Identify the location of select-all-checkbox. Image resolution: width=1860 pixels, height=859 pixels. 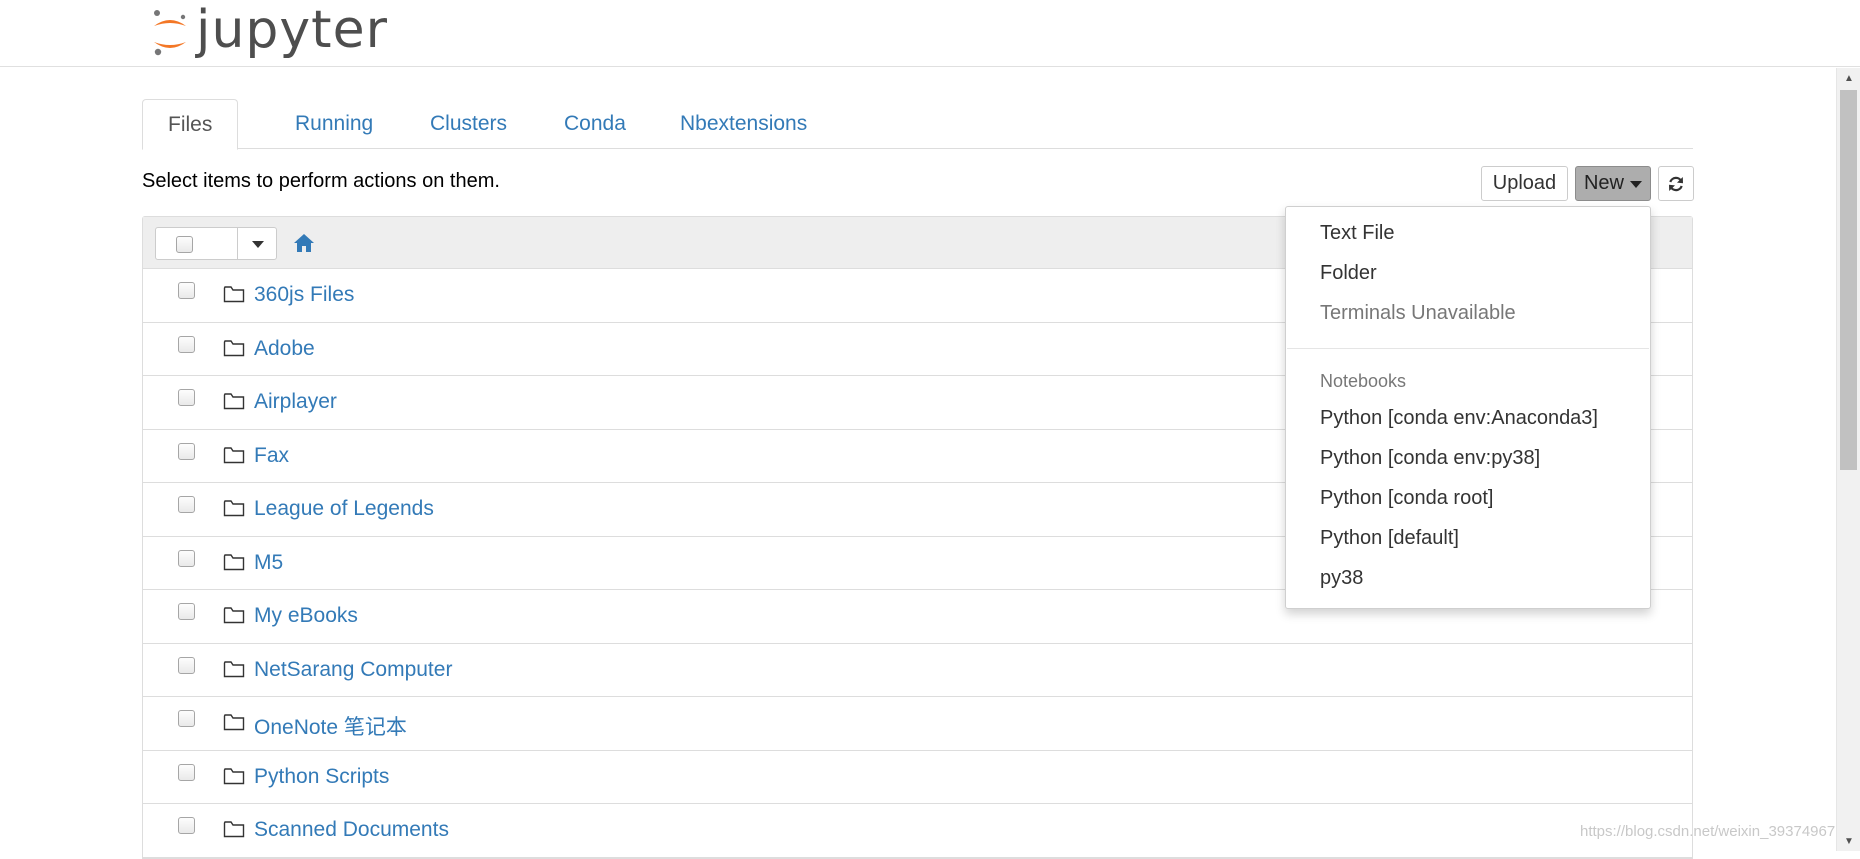
(184, 244).